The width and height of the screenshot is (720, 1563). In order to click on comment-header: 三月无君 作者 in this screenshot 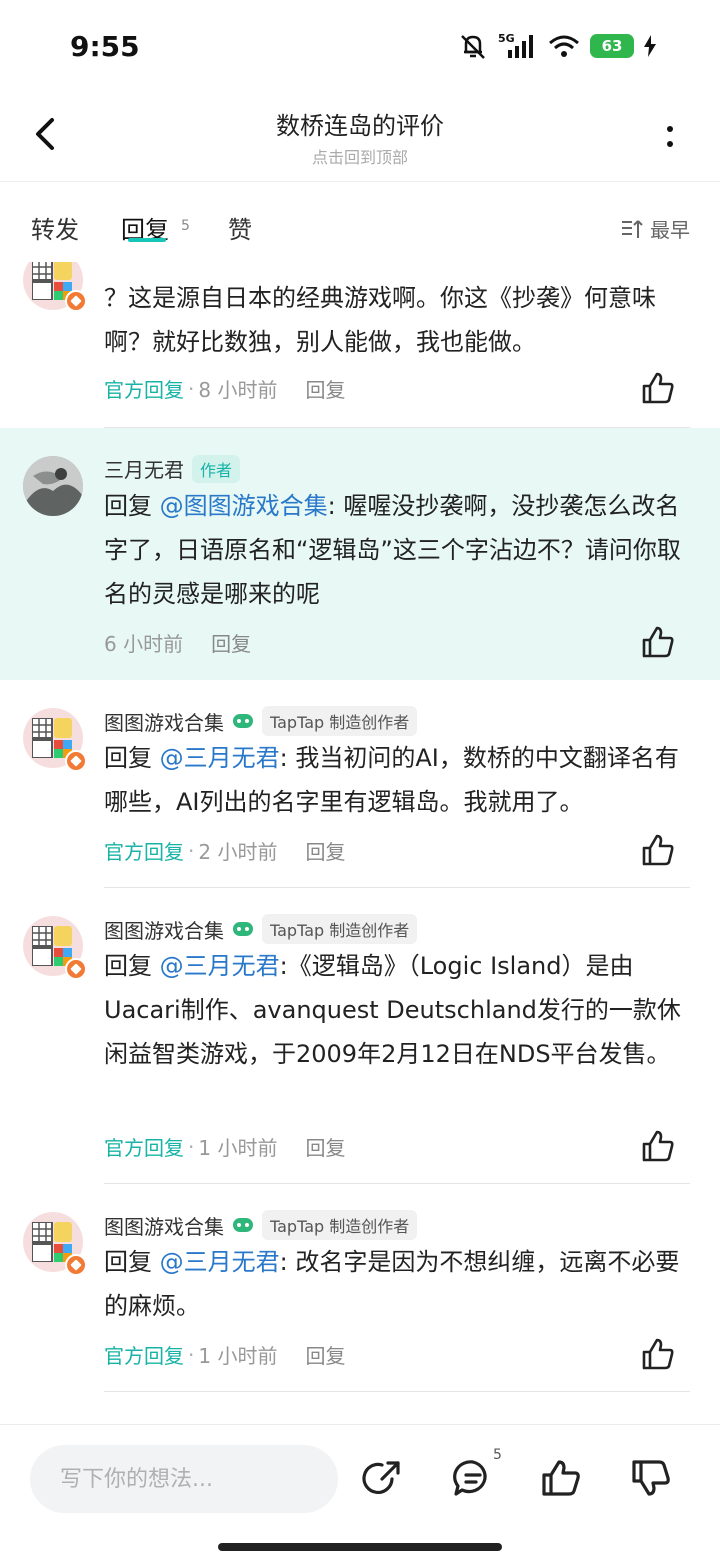, I will do `click(172, 468)`.